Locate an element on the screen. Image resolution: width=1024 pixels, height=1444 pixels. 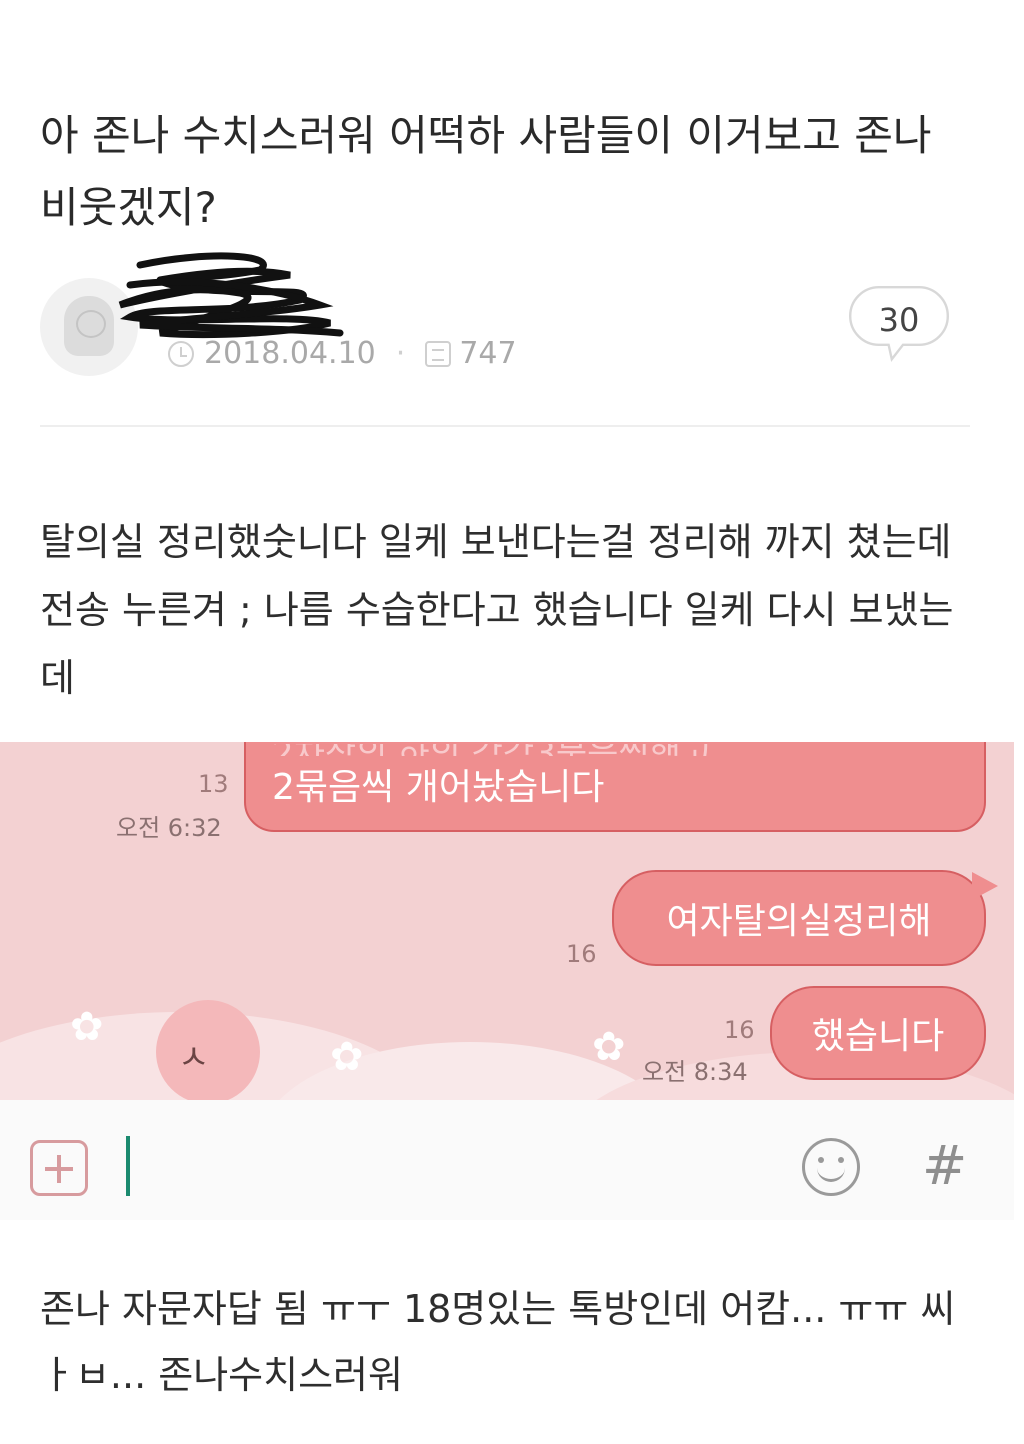
read-count: 13 is located at coordinates (213, 784).